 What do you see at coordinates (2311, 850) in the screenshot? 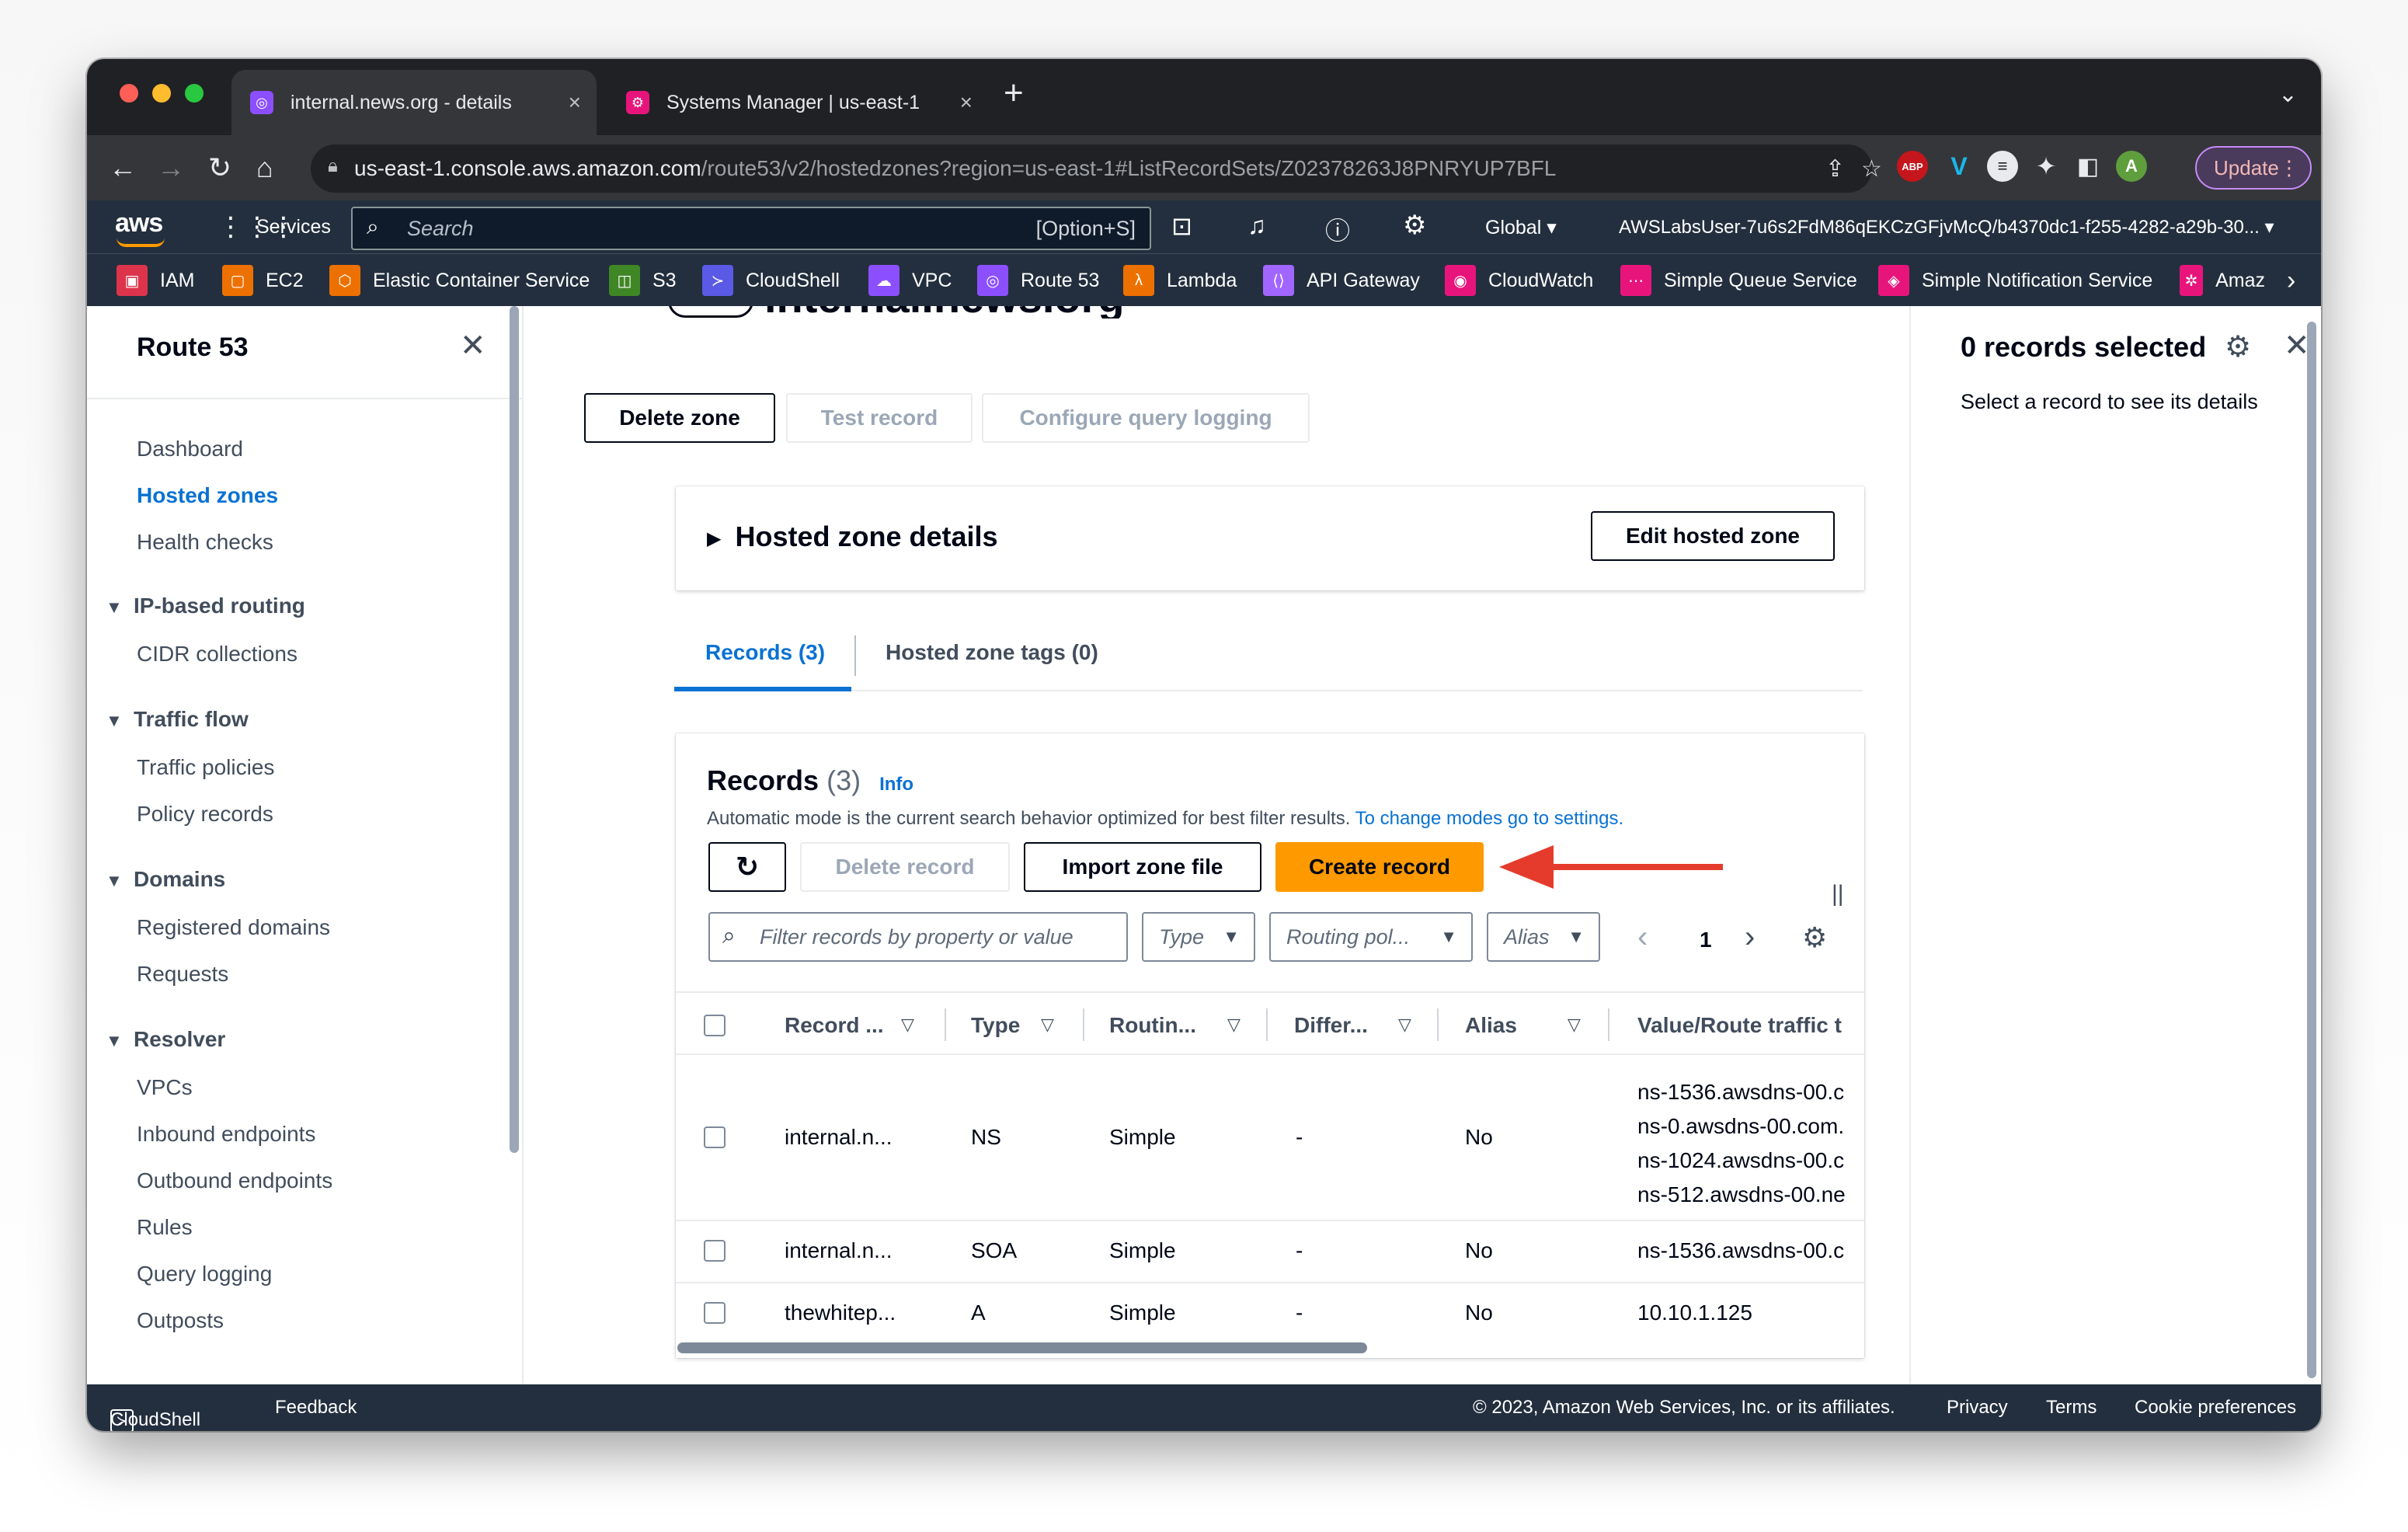
I see `page-scrollbar` at bounding box center [2311, 850].